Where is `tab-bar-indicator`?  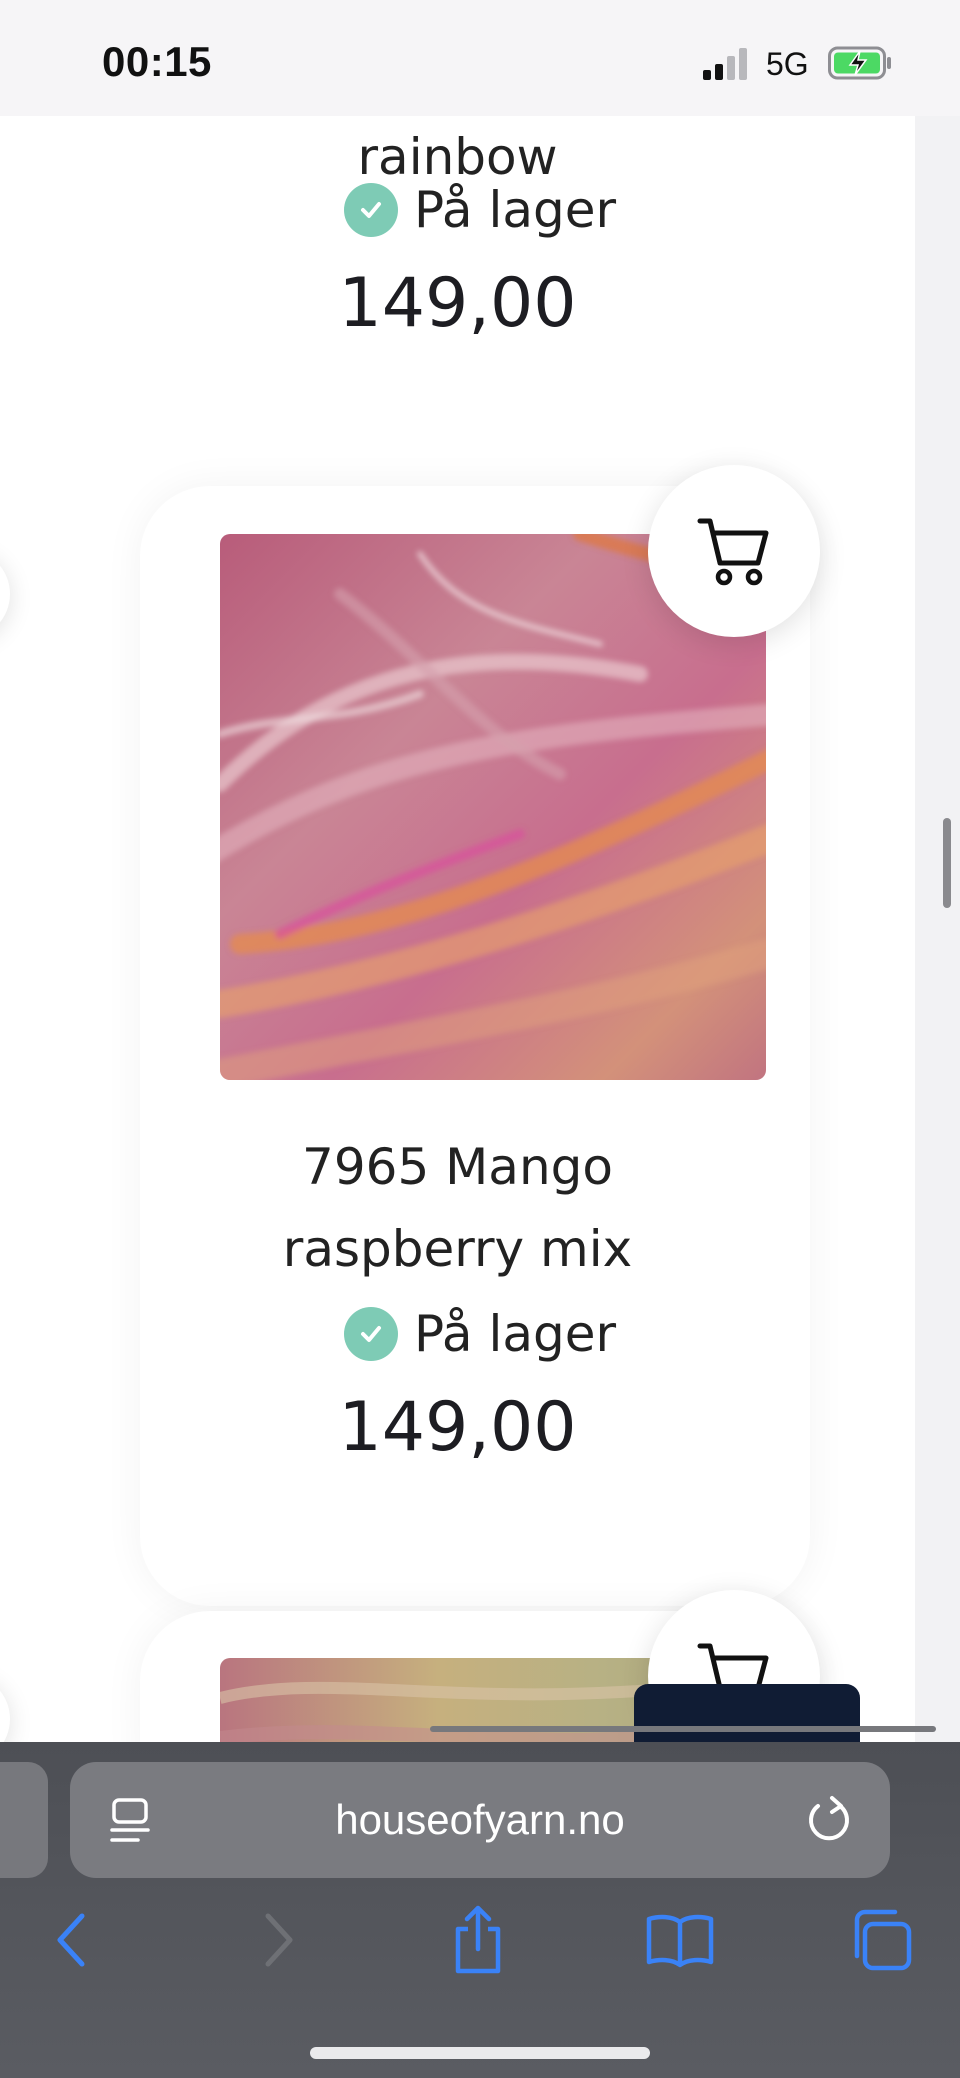
tab-bar-indicator is located at coordinates (683, 1729).